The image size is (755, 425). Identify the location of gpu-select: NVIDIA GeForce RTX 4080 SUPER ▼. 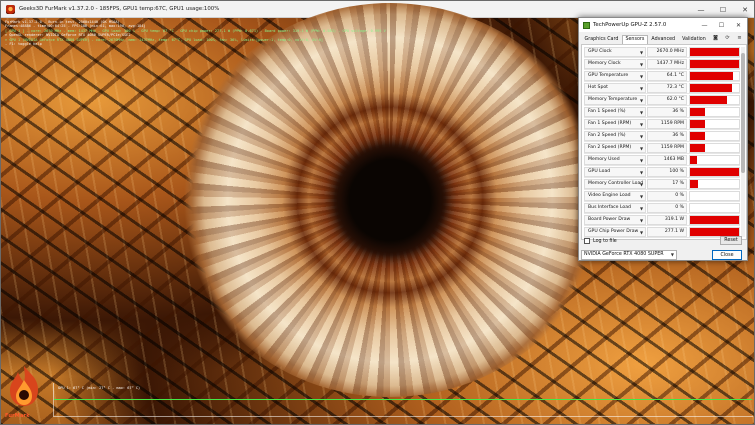
(629, 255).